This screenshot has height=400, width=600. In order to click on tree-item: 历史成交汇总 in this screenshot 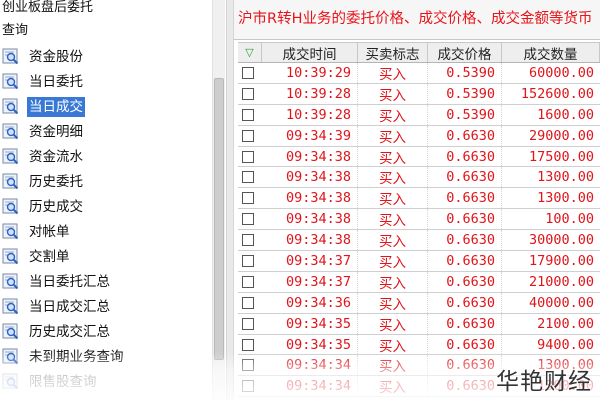, I will do `click(106, 331)`.